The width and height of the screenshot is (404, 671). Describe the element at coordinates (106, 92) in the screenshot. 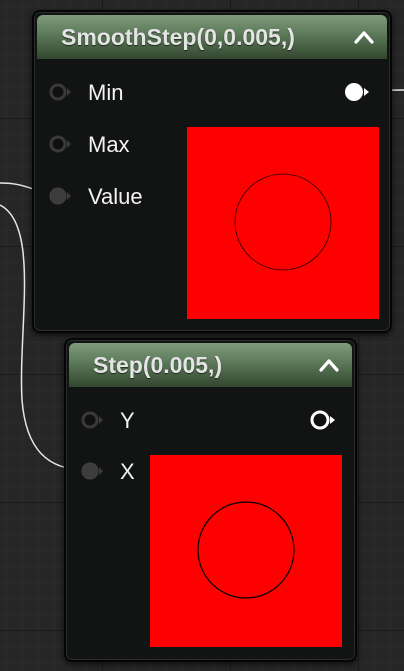

I see `pin-label-min: Min` at that location.